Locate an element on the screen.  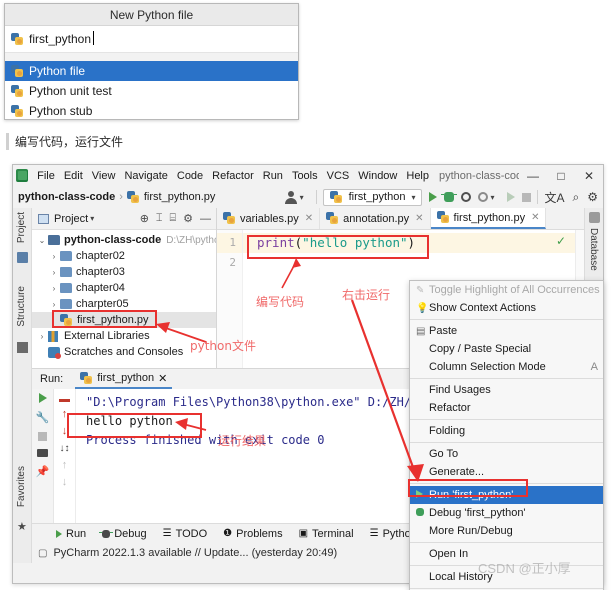
chevron-down-icon: ⌄ is located at coordinates (42, 240).